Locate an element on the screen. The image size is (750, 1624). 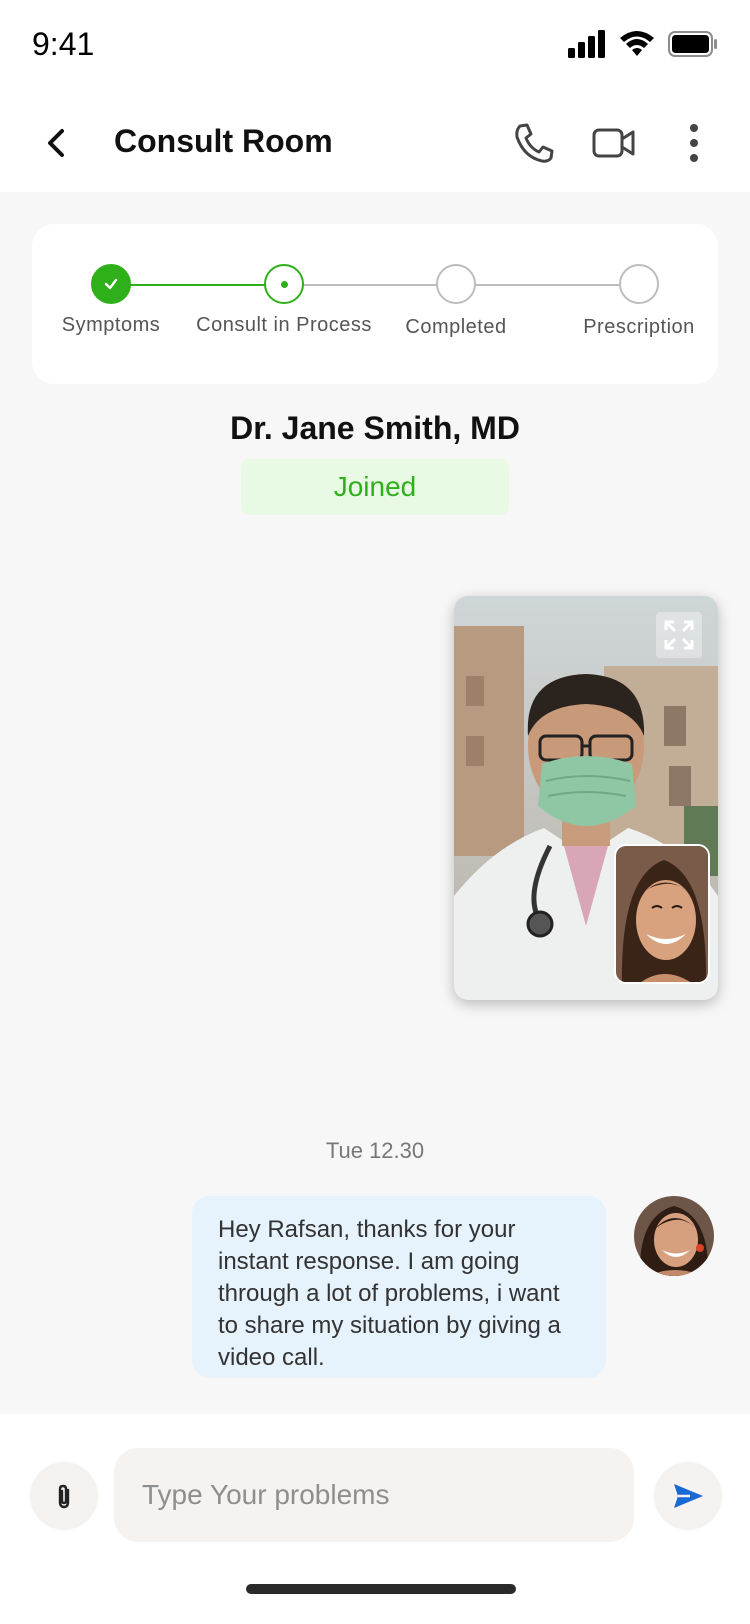
expand-video-button is located at coordinates (679, 635).